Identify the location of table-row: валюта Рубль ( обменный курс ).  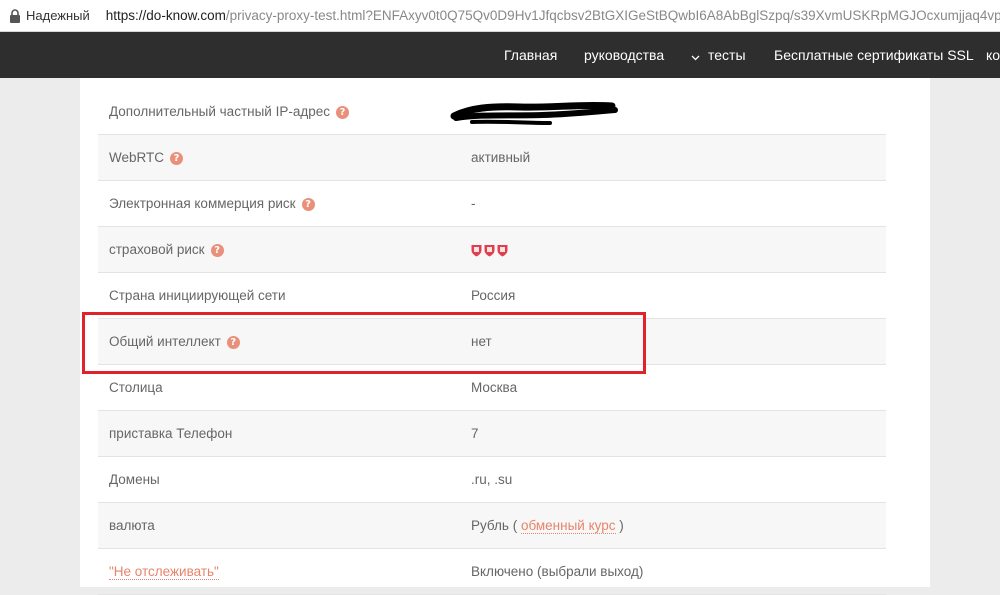
(492, 526).